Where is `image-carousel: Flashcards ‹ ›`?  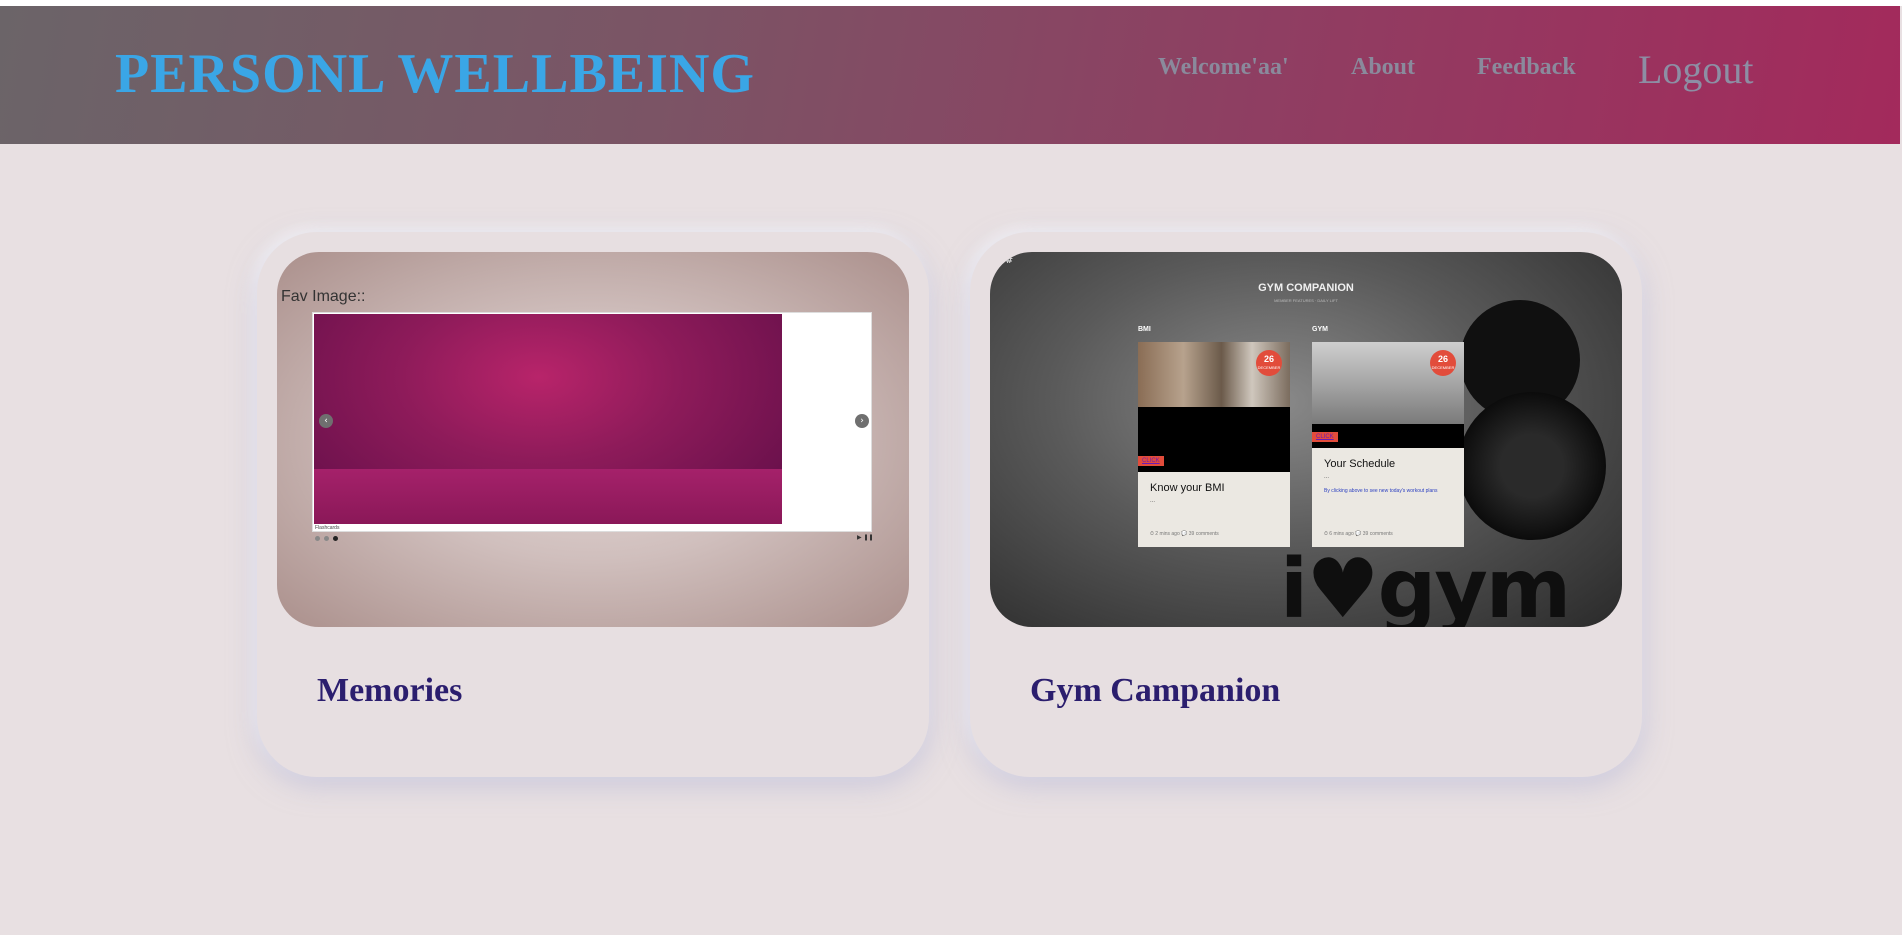
image-carousel: Flashcards ‹ › is located at coordinates (592, 422).